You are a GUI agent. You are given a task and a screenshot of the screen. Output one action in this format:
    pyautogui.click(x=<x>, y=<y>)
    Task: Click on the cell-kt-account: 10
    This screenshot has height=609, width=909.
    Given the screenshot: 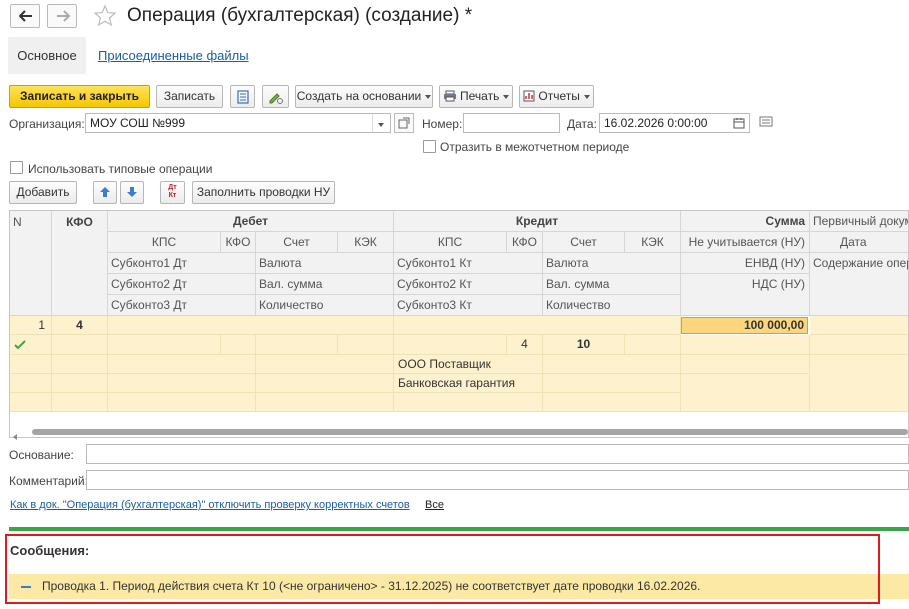 What is the action you would take?
    pyautogui.click(x=584, y=345)
    